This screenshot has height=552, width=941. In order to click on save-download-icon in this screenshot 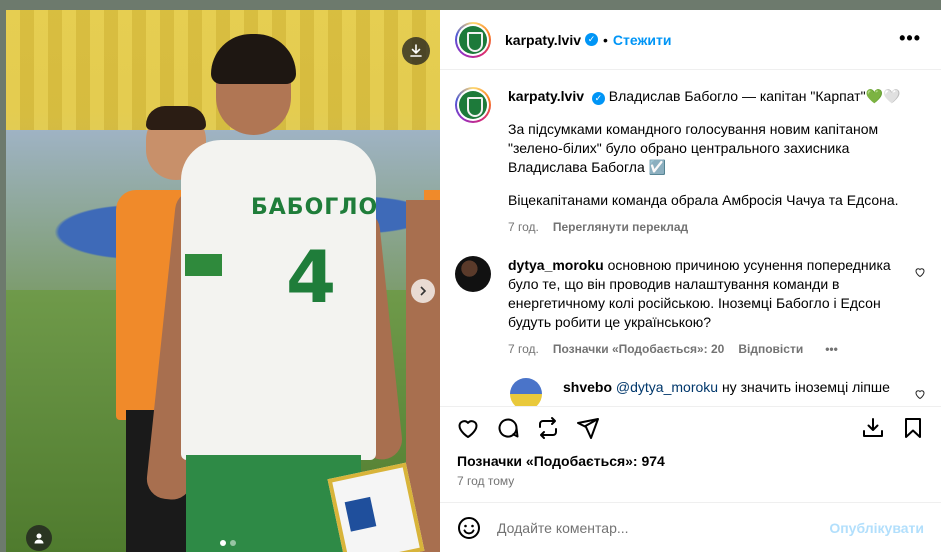, I will do `click(873, 428)`.